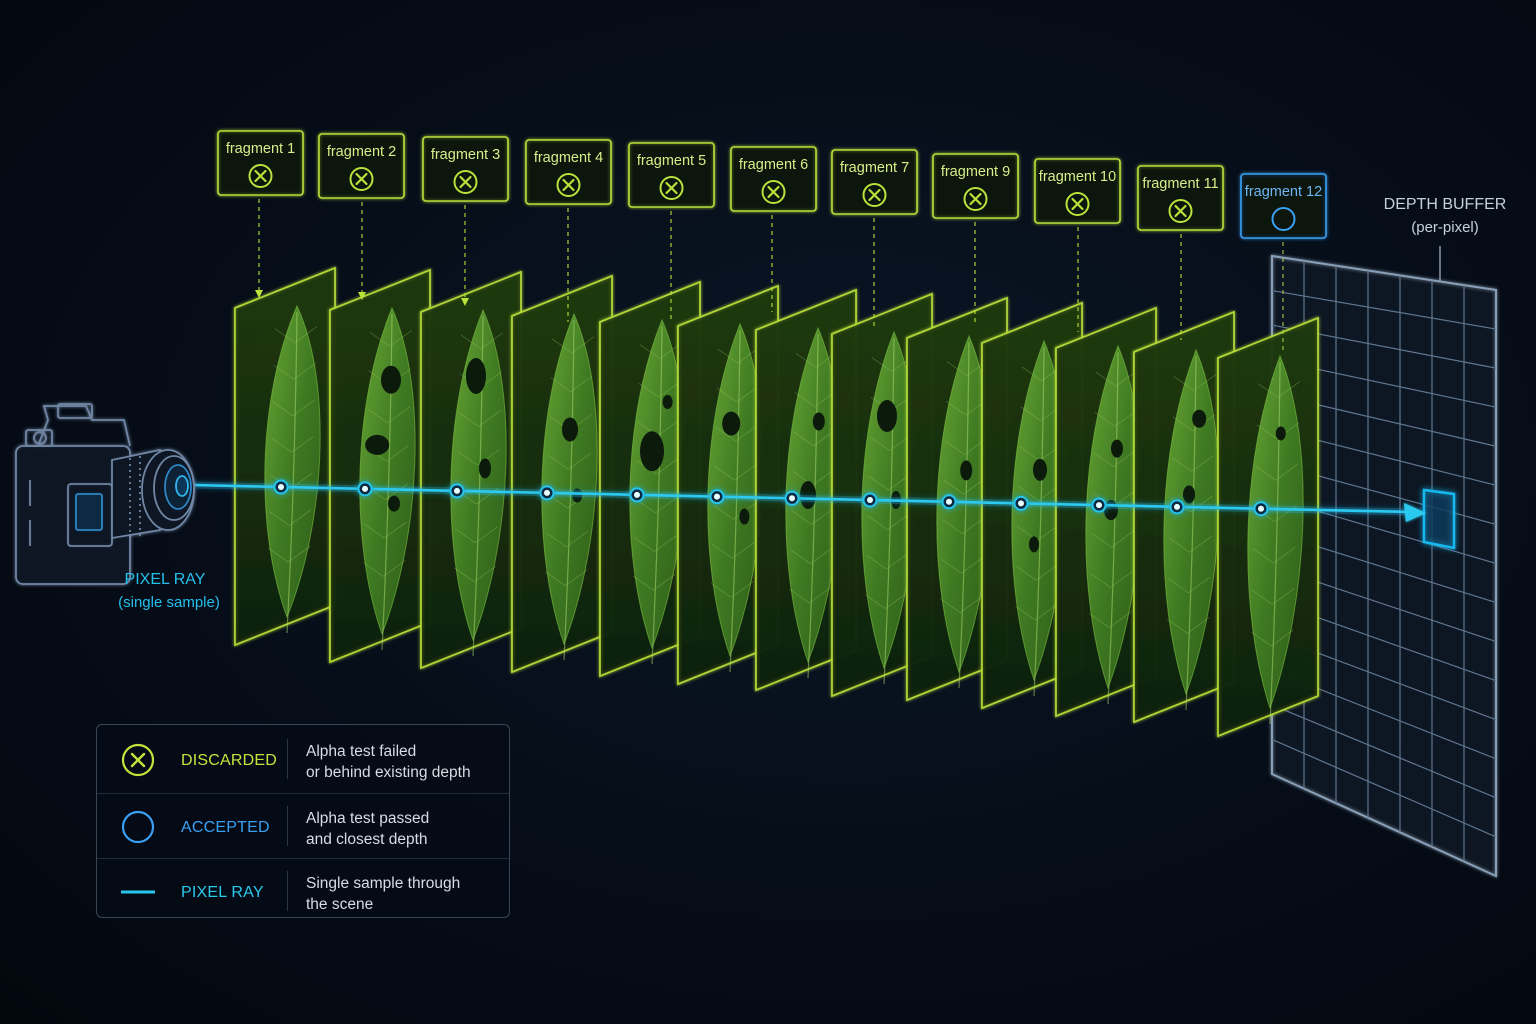 The width and height of the screenshot is (1536, 1024). What do you see at coordinates (773, 165) in the screenshot?
I see `fragment-name: fragment 6` at bounding box center [773, 165].